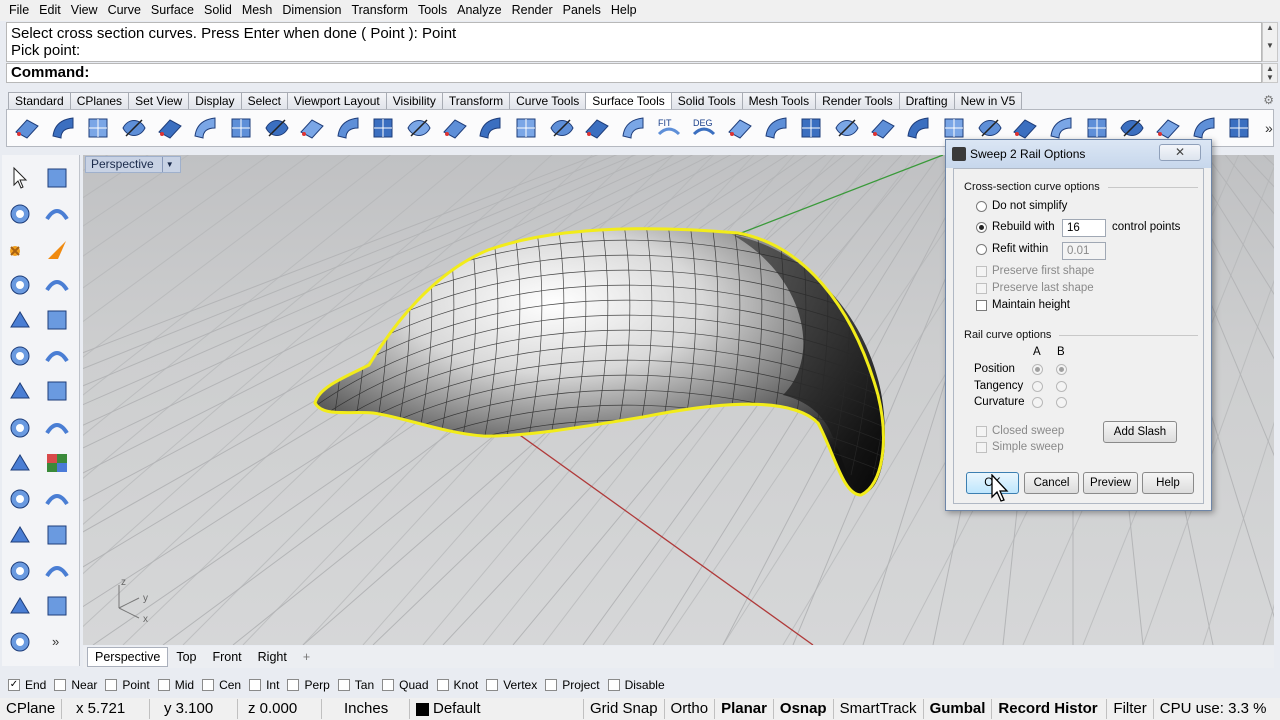 Image resolution: width=1280 pixels, height=720 pixels. What do you see at coordinates (57, 499) in the screenshot?
I see `sphere-left-icon` at bounding box center [57, 499].